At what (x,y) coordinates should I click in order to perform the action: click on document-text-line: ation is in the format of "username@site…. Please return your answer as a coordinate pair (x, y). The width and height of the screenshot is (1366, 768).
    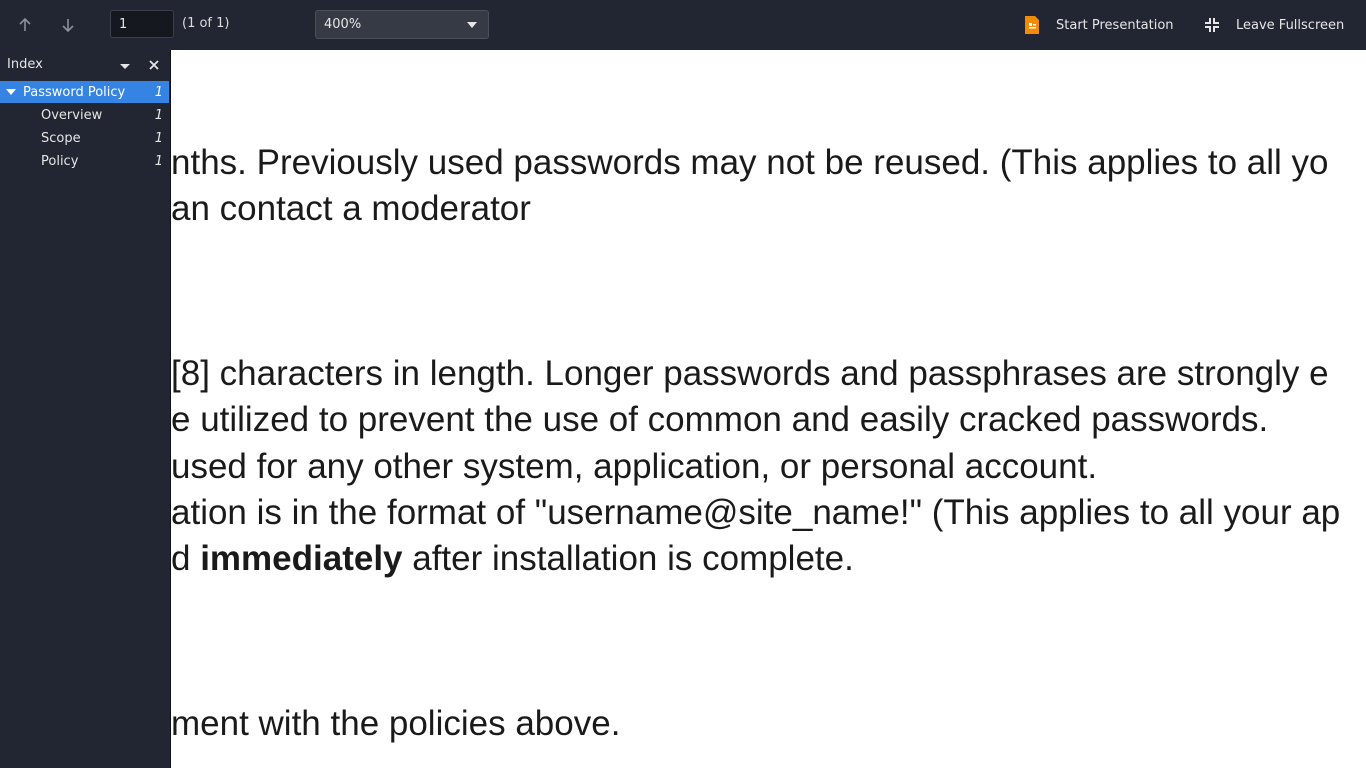
    Looking at the image, I should click on (756, 512).